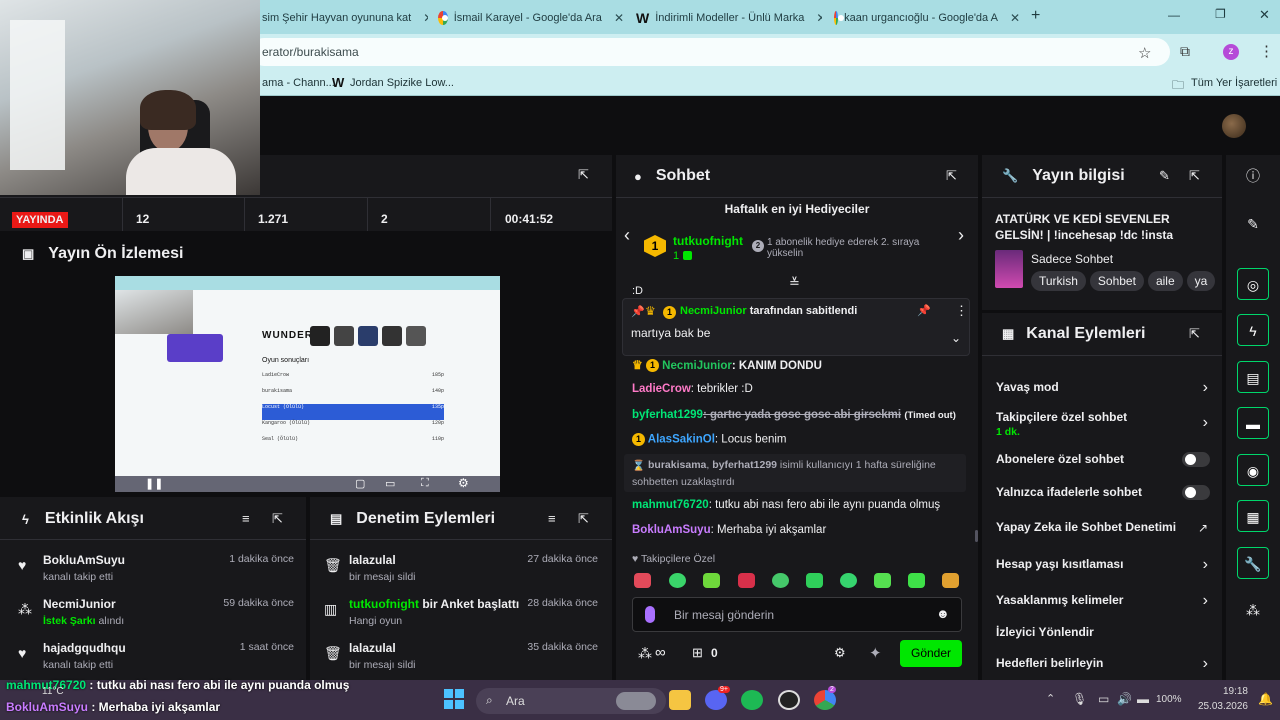  What do you see at coordinates (1116, 281) in the screenshot?
I see `tag: Sohbet` at bounding box center [1116, 281].